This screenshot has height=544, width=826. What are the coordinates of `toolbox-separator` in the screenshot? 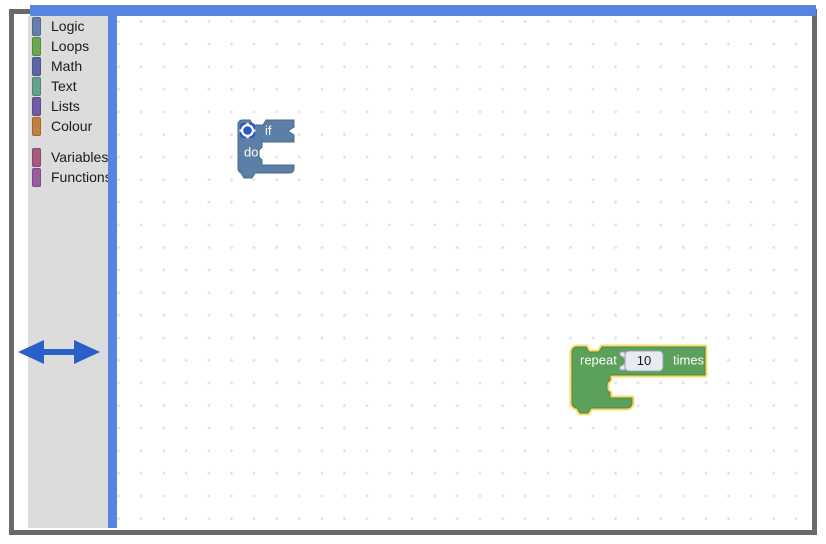 It's located at (68, 141).